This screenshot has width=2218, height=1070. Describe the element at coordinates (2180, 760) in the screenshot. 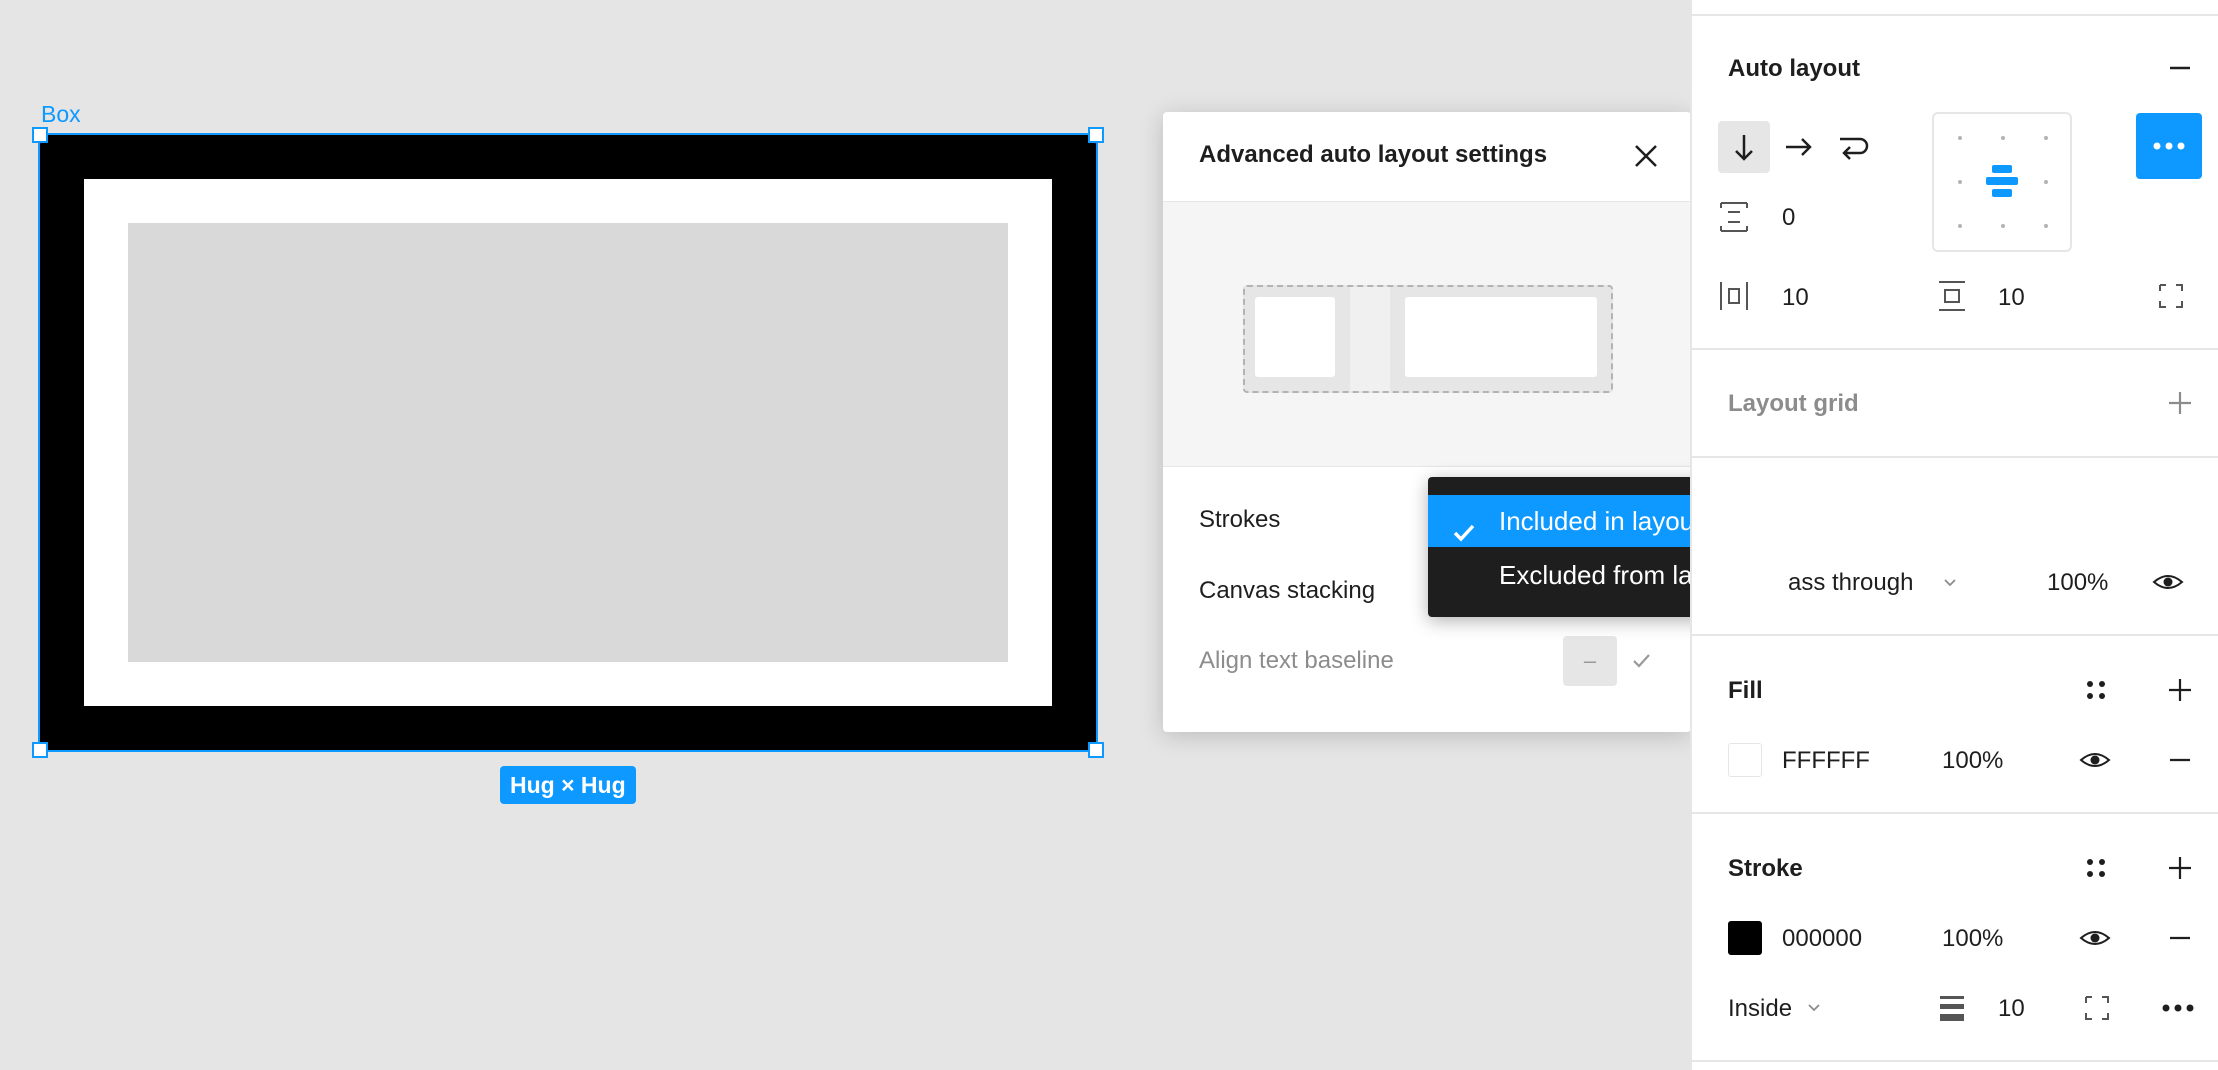

I see `remove-fill-icon` at that location.